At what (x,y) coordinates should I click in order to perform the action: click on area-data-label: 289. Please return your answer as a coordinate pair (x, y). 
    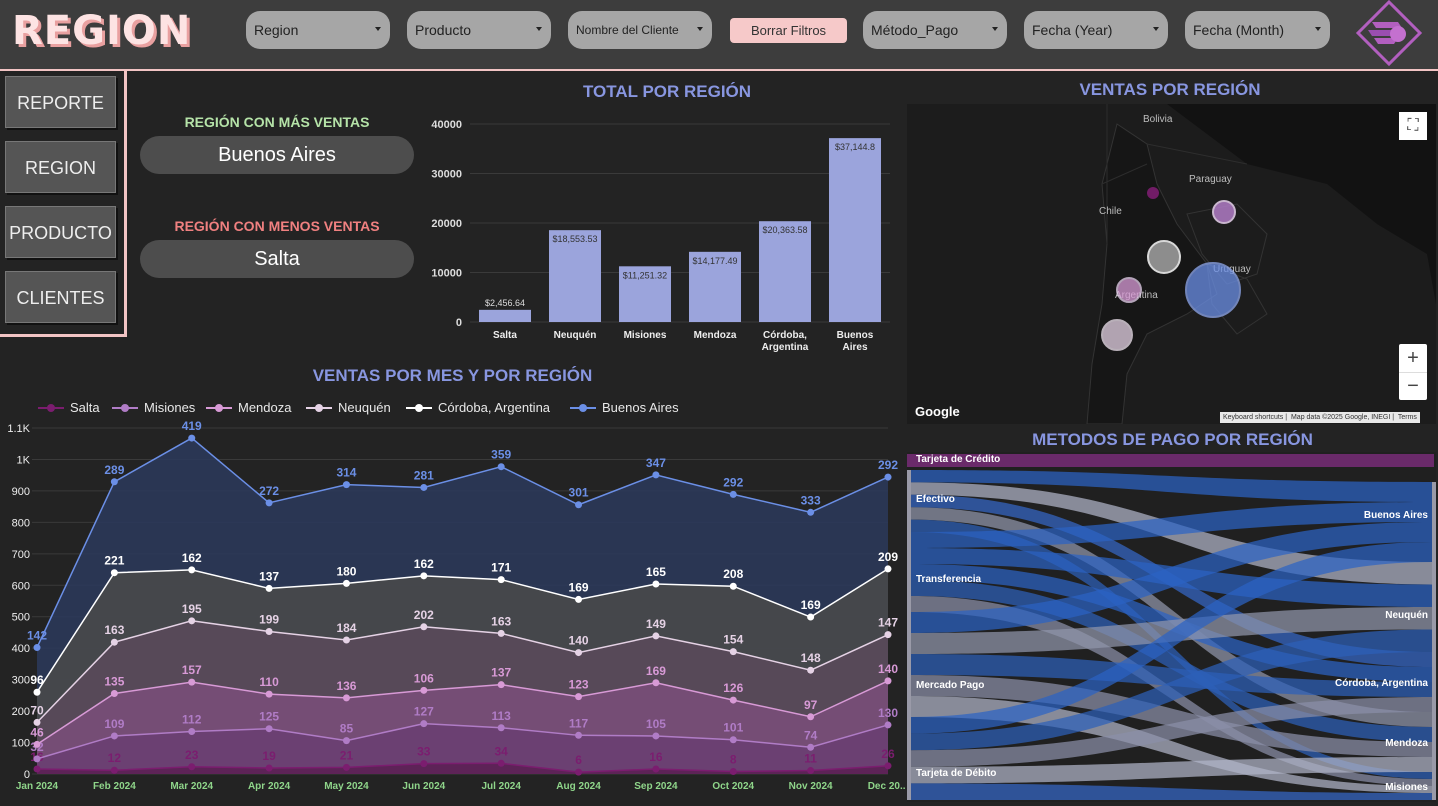
    Looking at the image, I should click on (114, 470).